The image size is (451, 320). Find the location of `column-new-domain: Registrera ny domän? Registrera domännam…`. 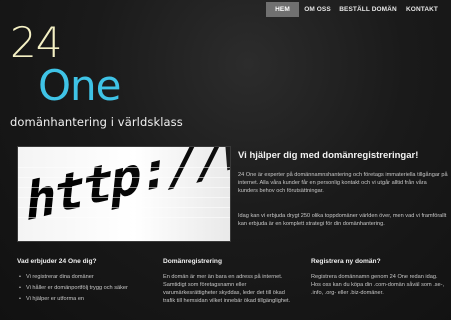

column-new-domain: Registrera ny domän? Registrera domännam… is located at coordinates (378, 277).